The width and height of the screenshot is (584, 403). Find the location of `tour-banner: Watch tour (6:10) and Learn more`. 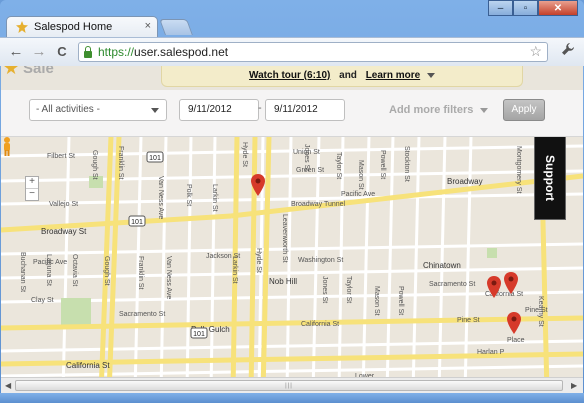

tour-banner: Watch tour (6:10) and Learn more is located at coordinates (342, 76).